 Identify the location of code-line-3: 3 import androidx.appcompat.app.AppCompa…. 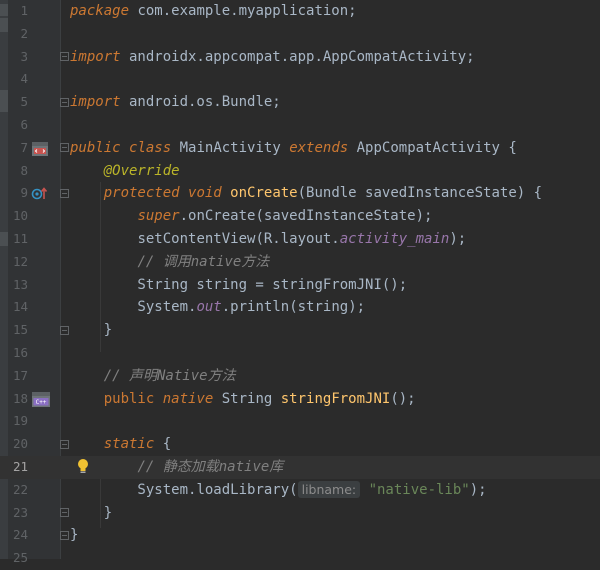
(300, 57).